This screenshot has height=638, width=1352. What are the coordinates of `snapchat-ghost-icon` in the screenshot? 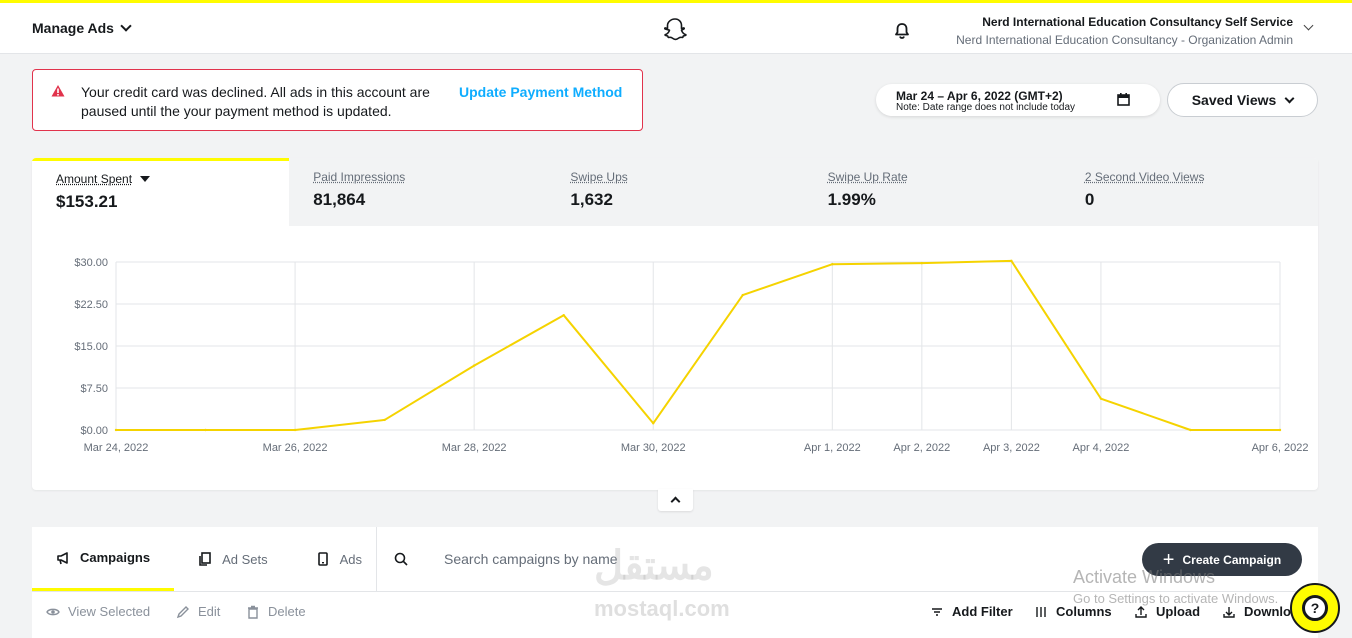 It's located at (675, 30).